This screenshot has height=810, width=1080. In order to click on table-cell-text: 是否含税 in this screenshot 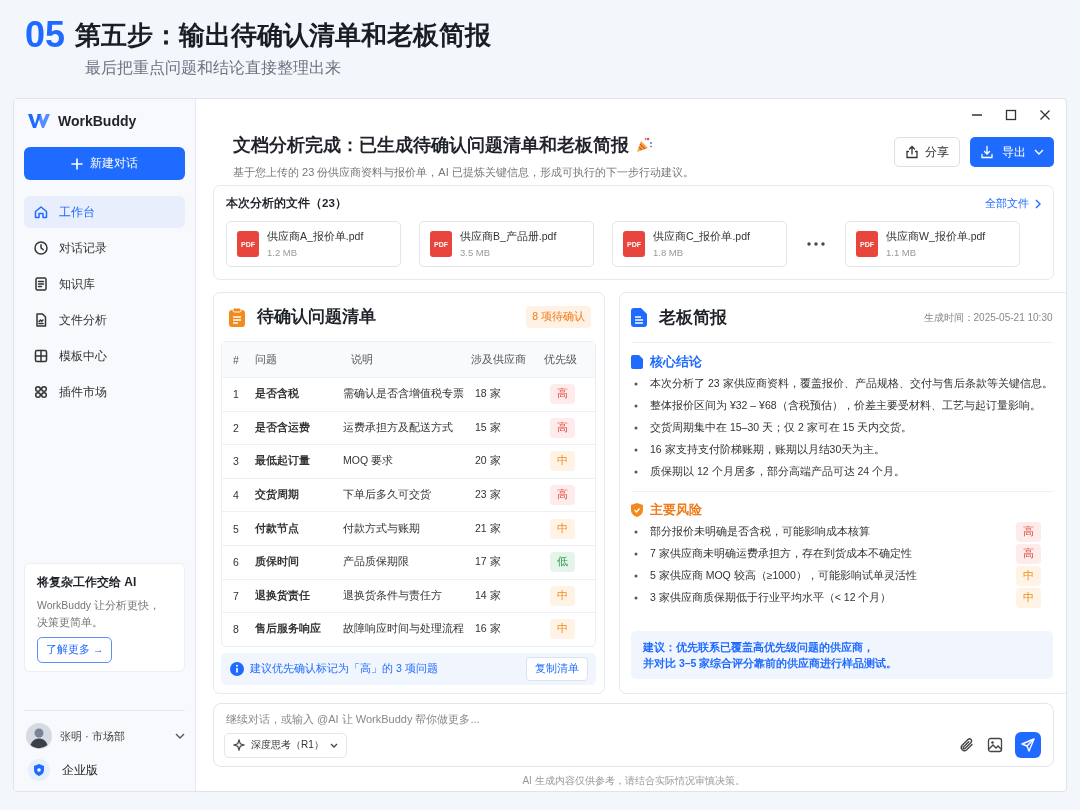, I will do `click(277, 394)`.